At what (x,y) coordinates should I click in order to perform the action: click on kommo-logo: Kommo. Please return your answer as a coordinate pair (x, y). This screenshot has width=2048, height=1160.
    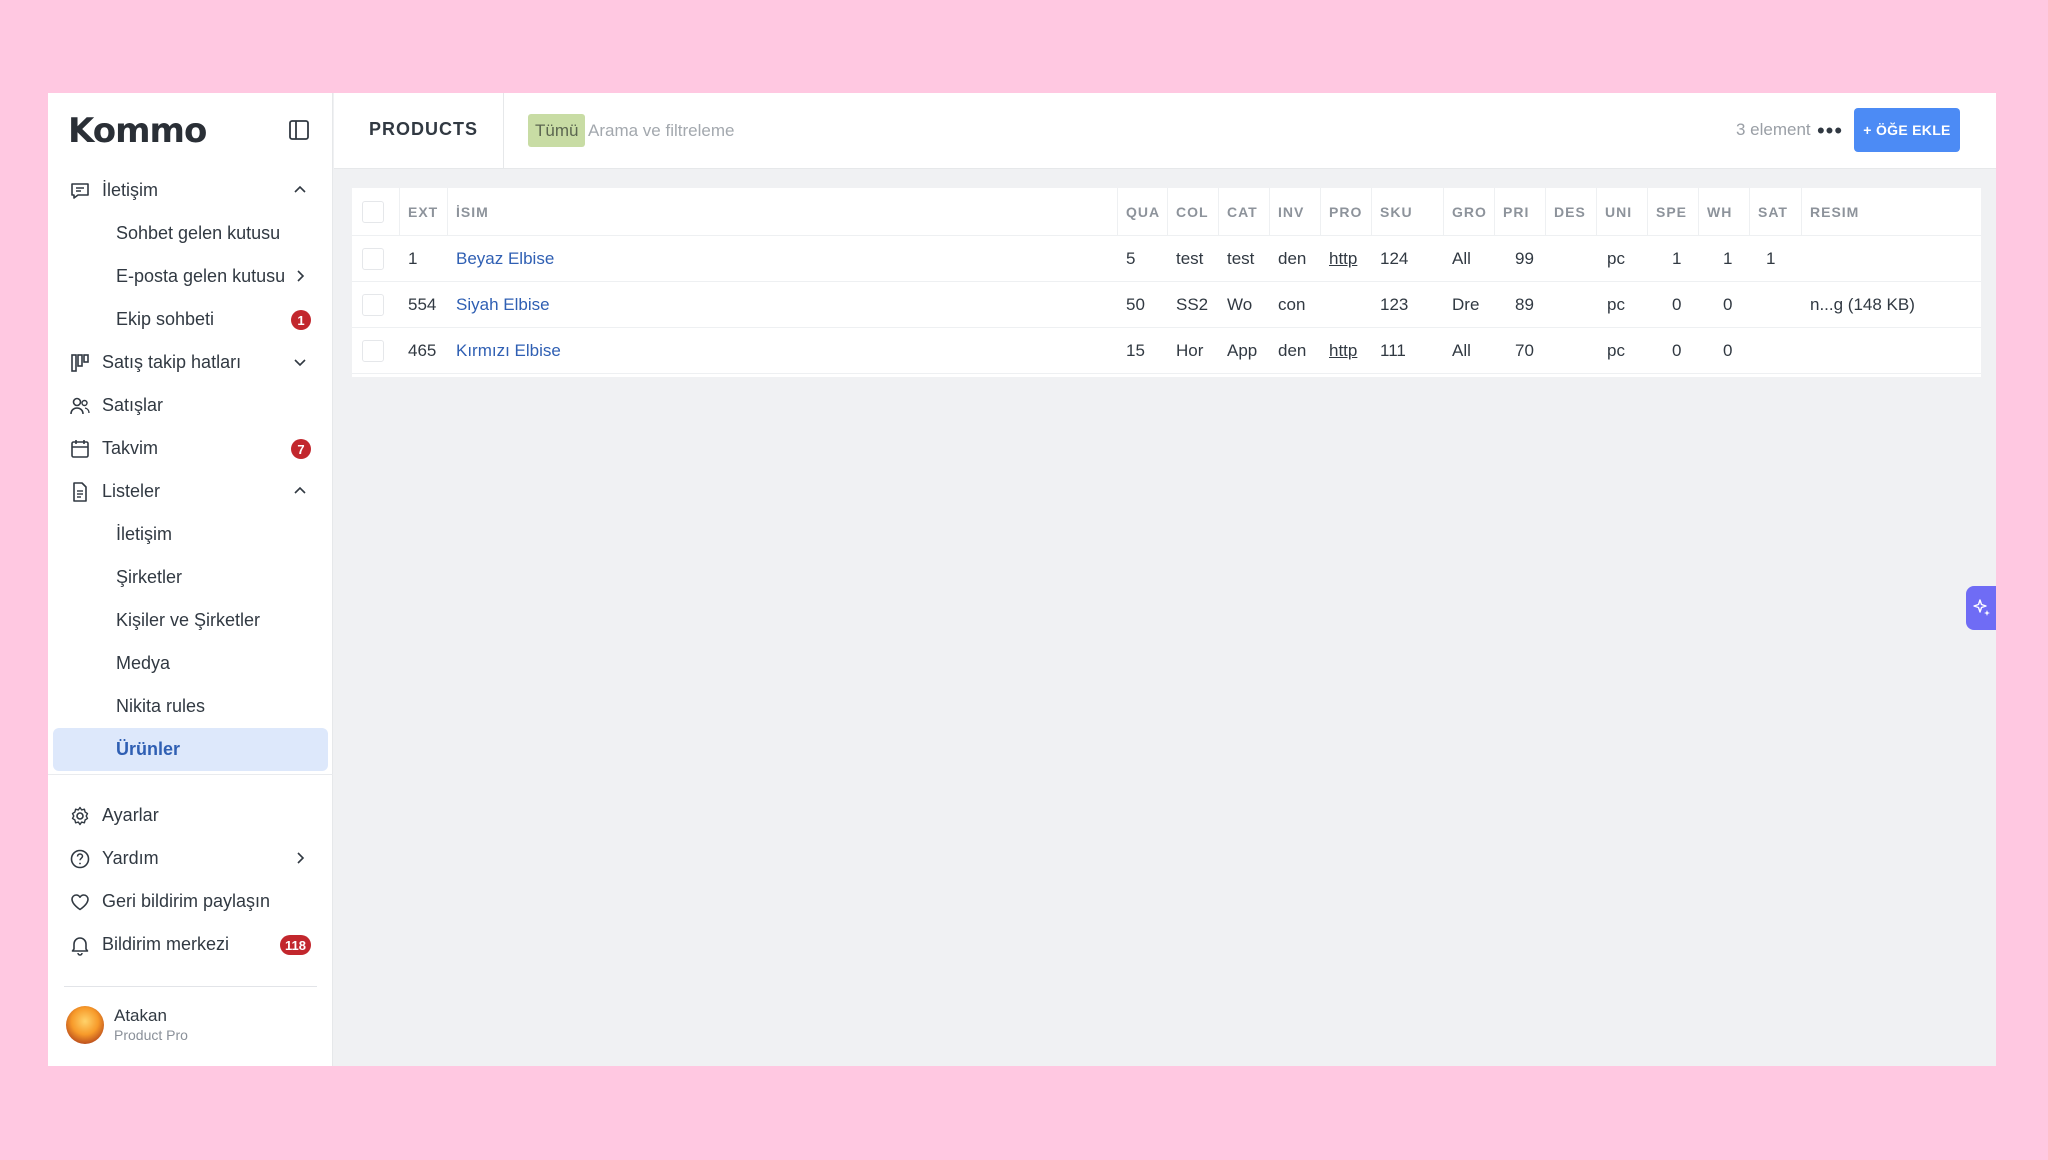
    Looking at the image, I should click on (137, 131).